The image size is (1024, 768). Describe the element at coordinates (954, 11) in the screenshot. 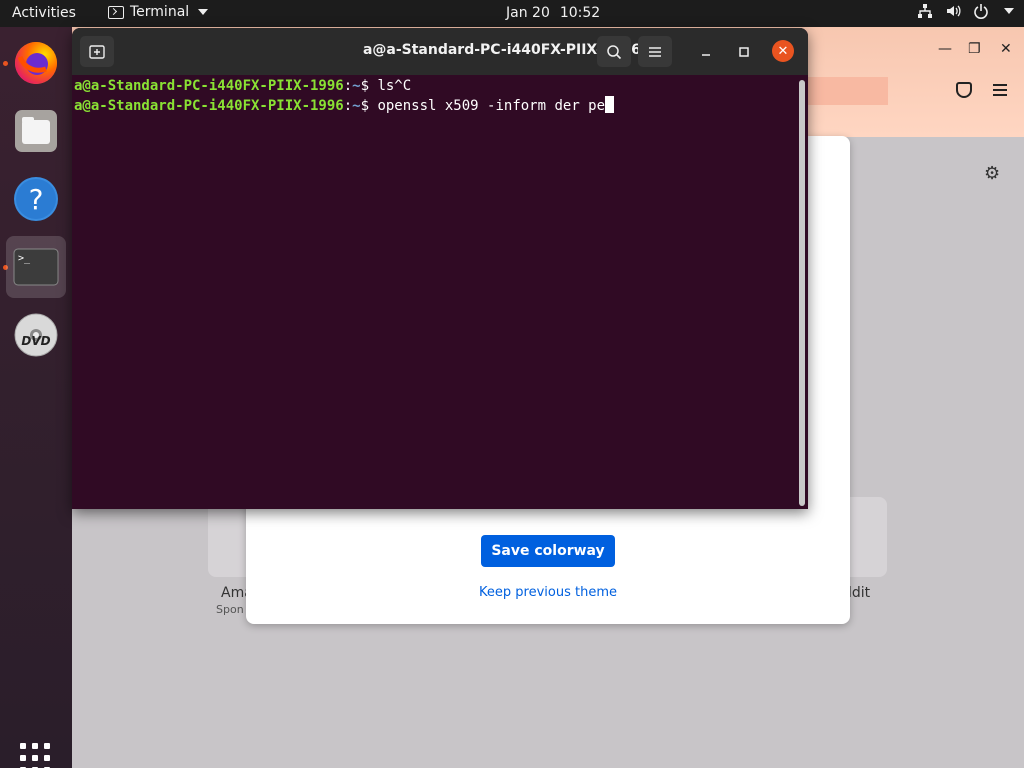

I see `volume-icon` at that location.